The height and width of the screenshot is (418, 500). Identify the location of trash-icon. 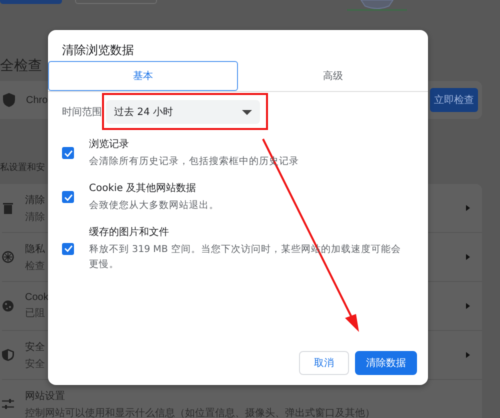
(8, 208).